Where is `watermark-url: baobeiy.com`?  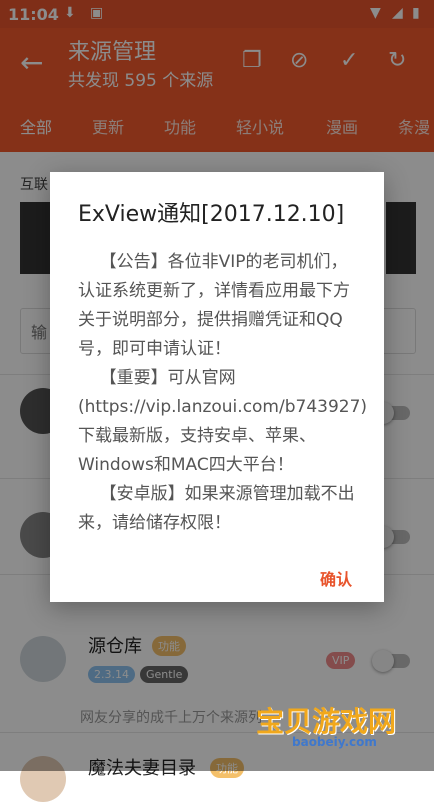 watermark-url: baobeiy.com is located at coordinates (334, 742).